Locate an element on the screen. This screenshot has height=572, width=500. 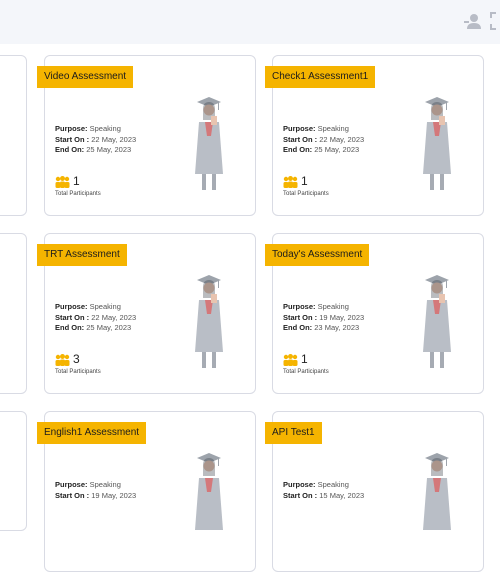
card-title: Today's Assessment is located at coordinates (317, 255).